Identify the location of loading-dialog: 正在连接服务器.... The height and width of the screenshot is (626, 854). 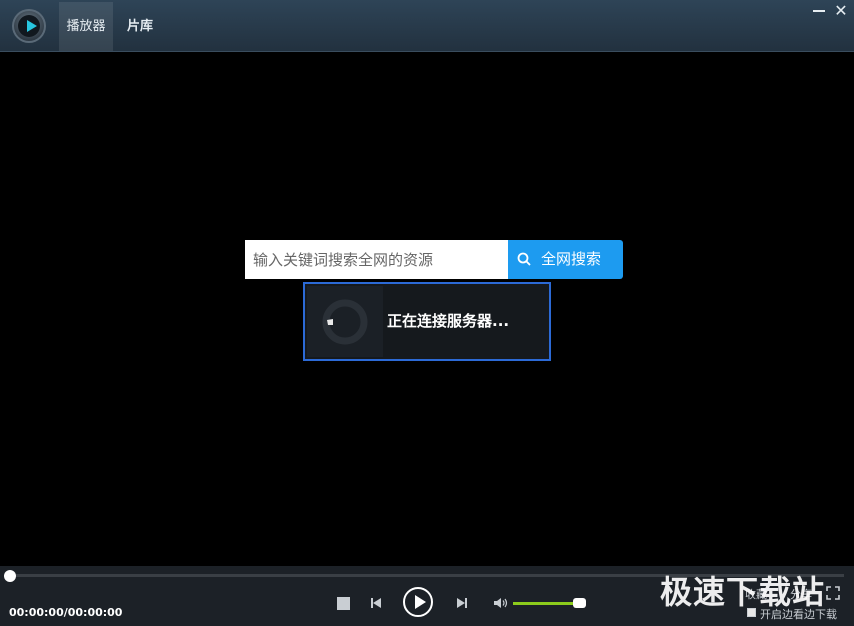
(427, 321).